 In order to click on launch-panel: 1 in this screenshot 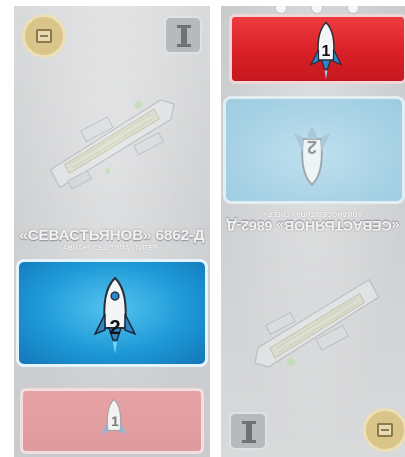, I will do `click(317, 49)`.